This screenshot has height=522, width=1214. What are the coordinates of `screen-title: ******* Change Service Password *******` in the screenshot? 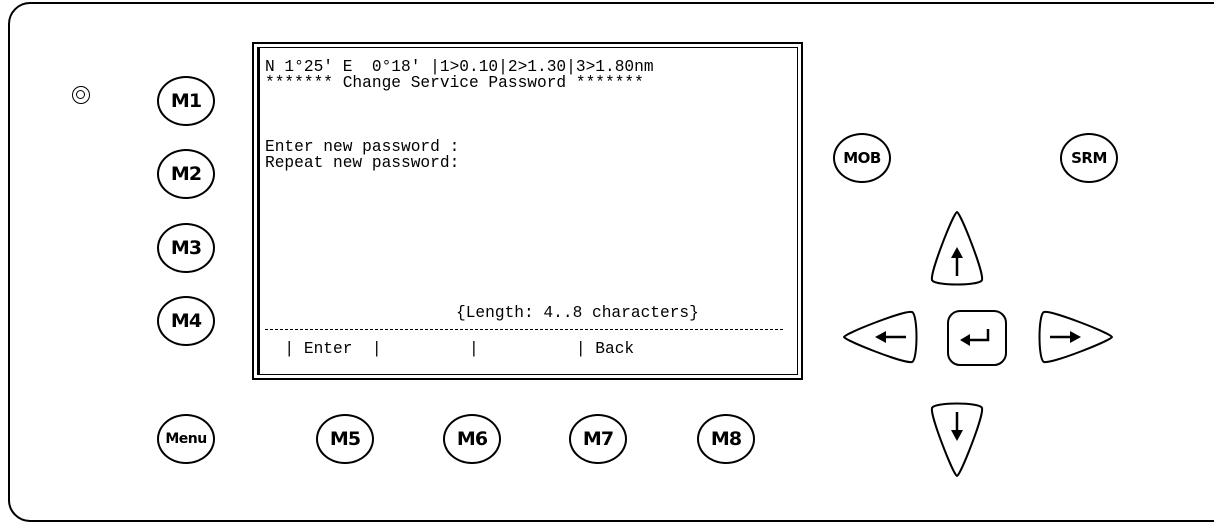 It's located at (454, 83).